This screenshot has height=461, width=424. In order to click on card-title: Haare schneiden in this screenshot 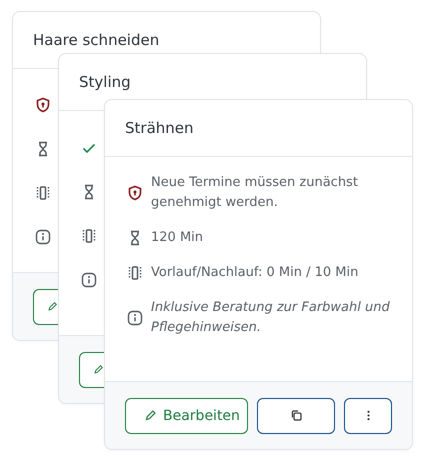, I will do `click(96, 40)`.